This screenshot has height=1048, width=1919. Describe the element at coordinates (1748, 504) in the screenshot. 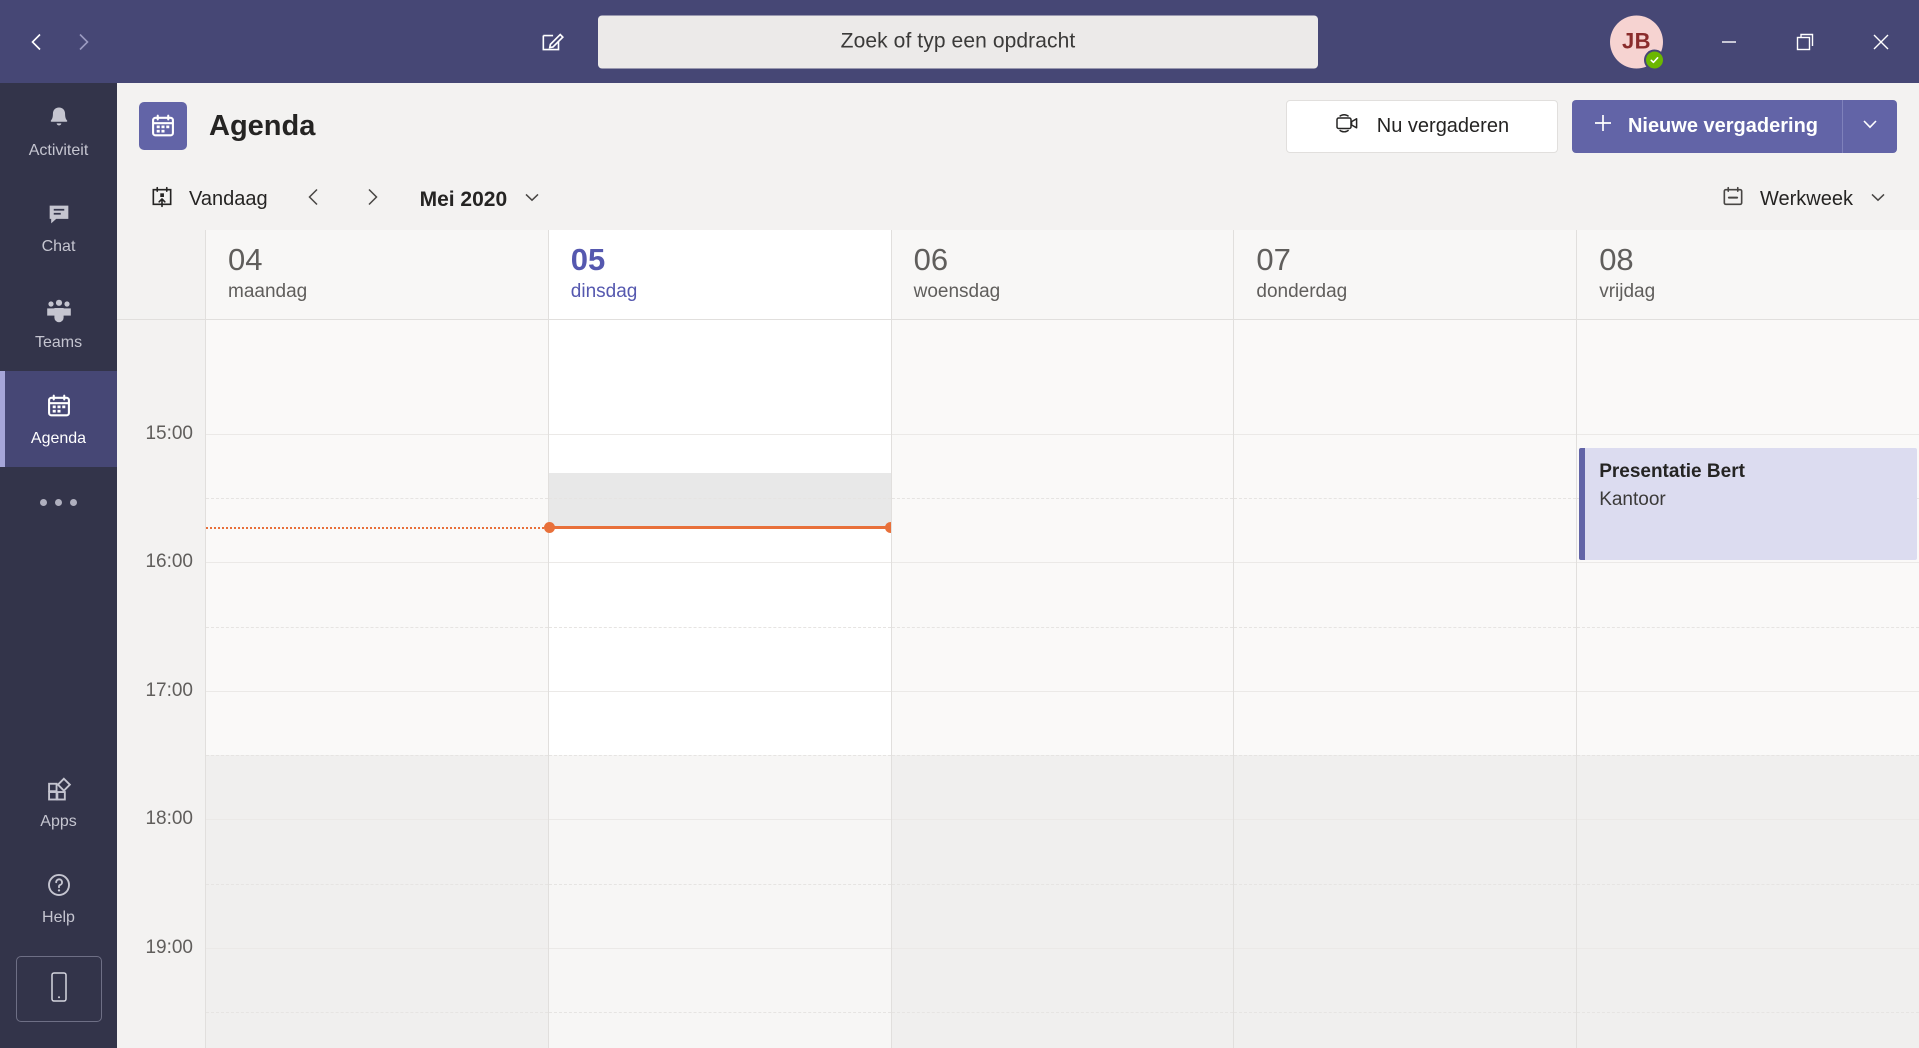

I see `calendar-event: Presentatie Bert Kantoor` at that location.